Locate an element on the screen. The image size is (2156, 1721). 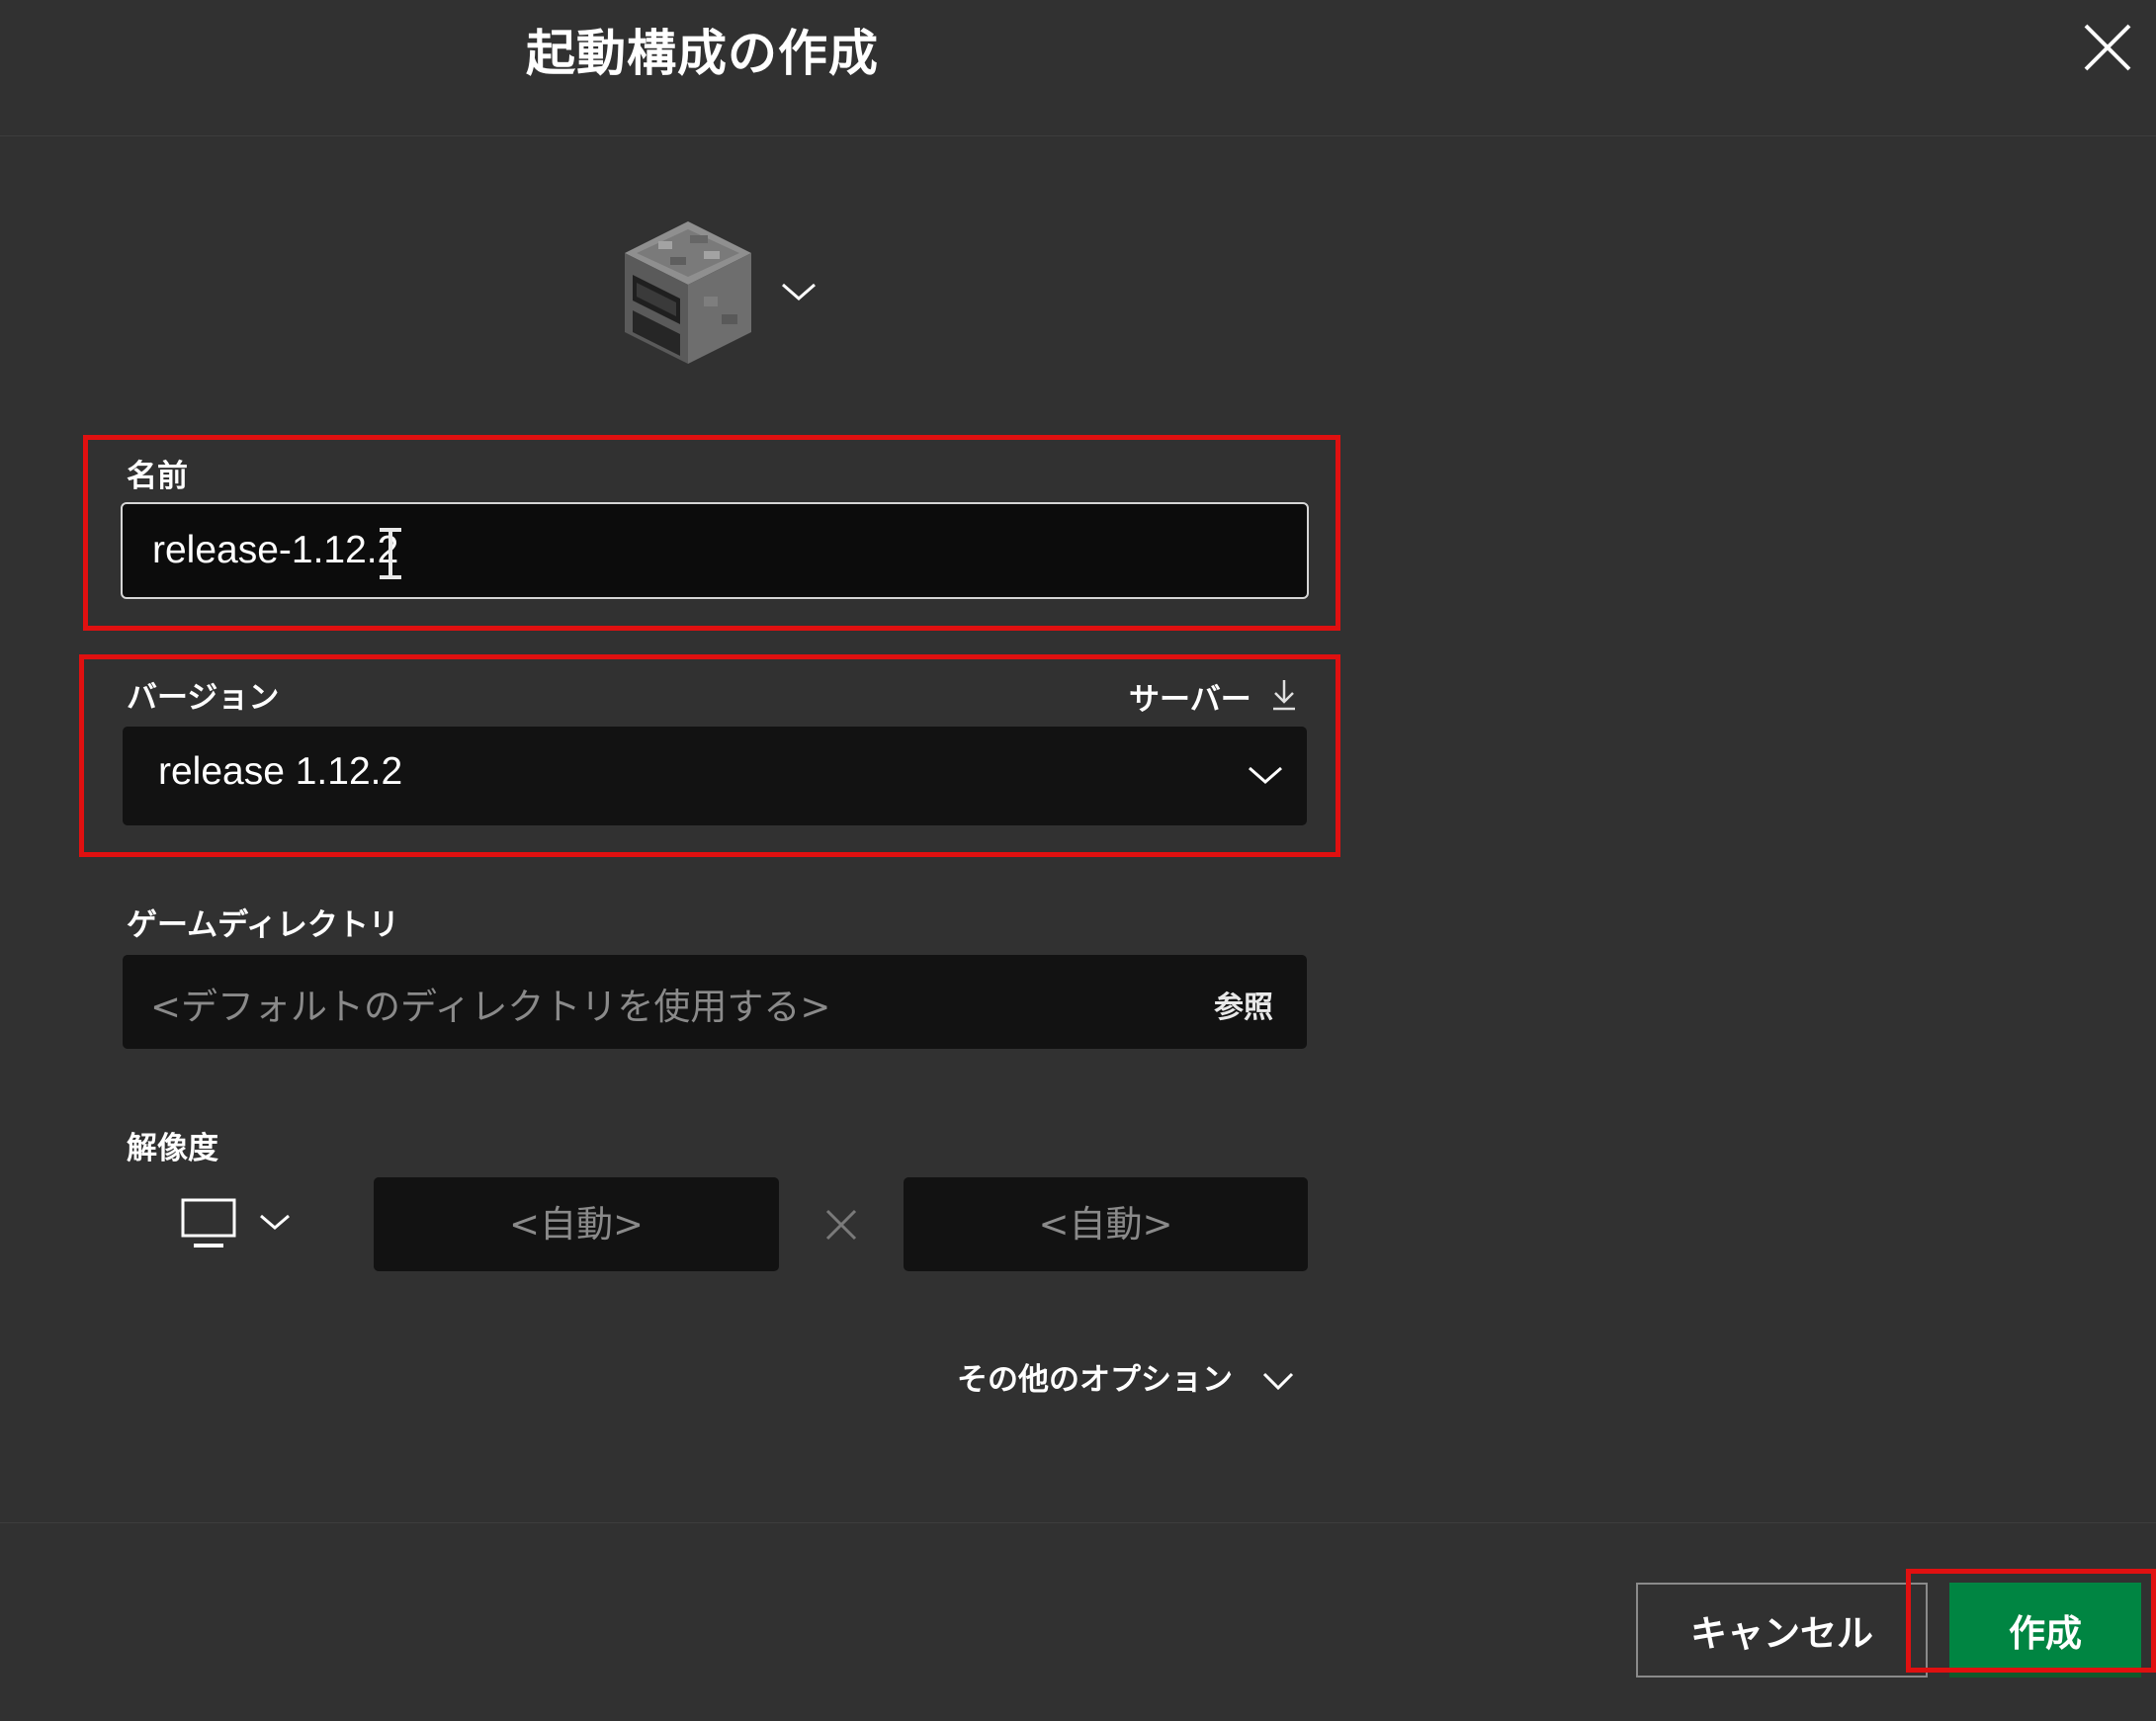
name-input is located at coordinates (715, 550).